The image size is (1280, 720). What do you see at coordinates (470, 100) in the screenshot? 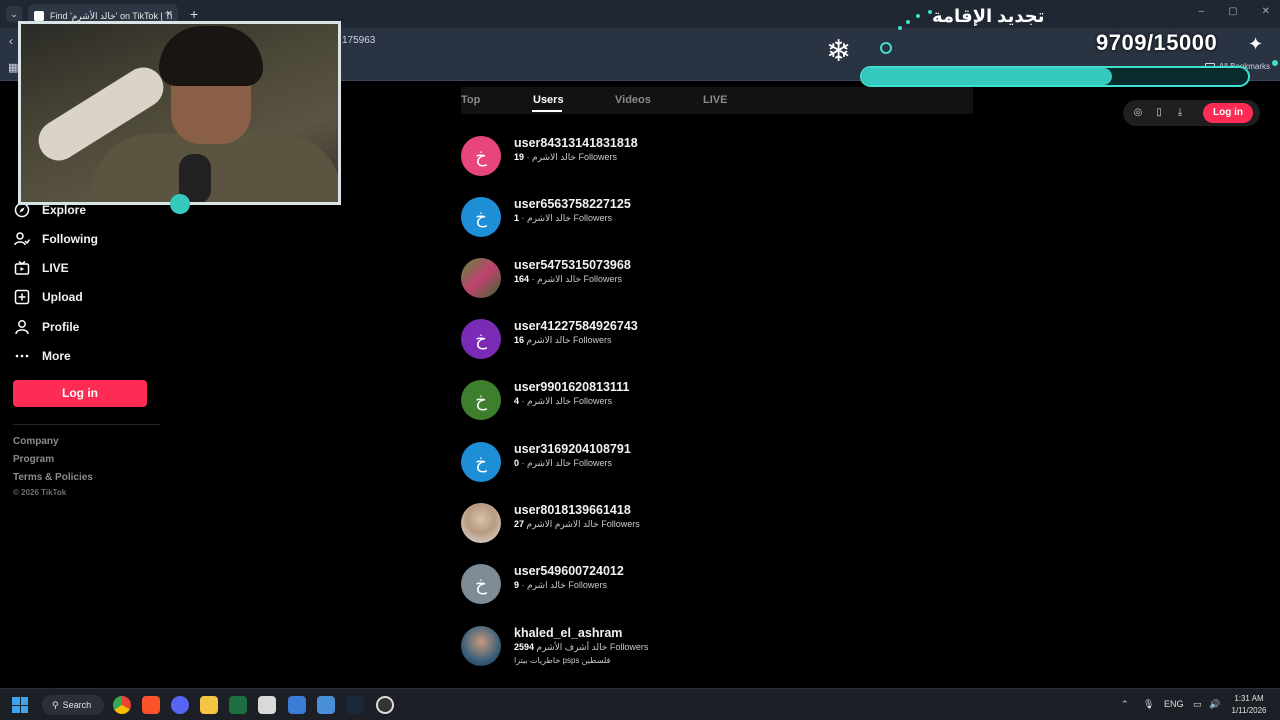
I see `tab-top: Top` at bounding box center [470, 100].